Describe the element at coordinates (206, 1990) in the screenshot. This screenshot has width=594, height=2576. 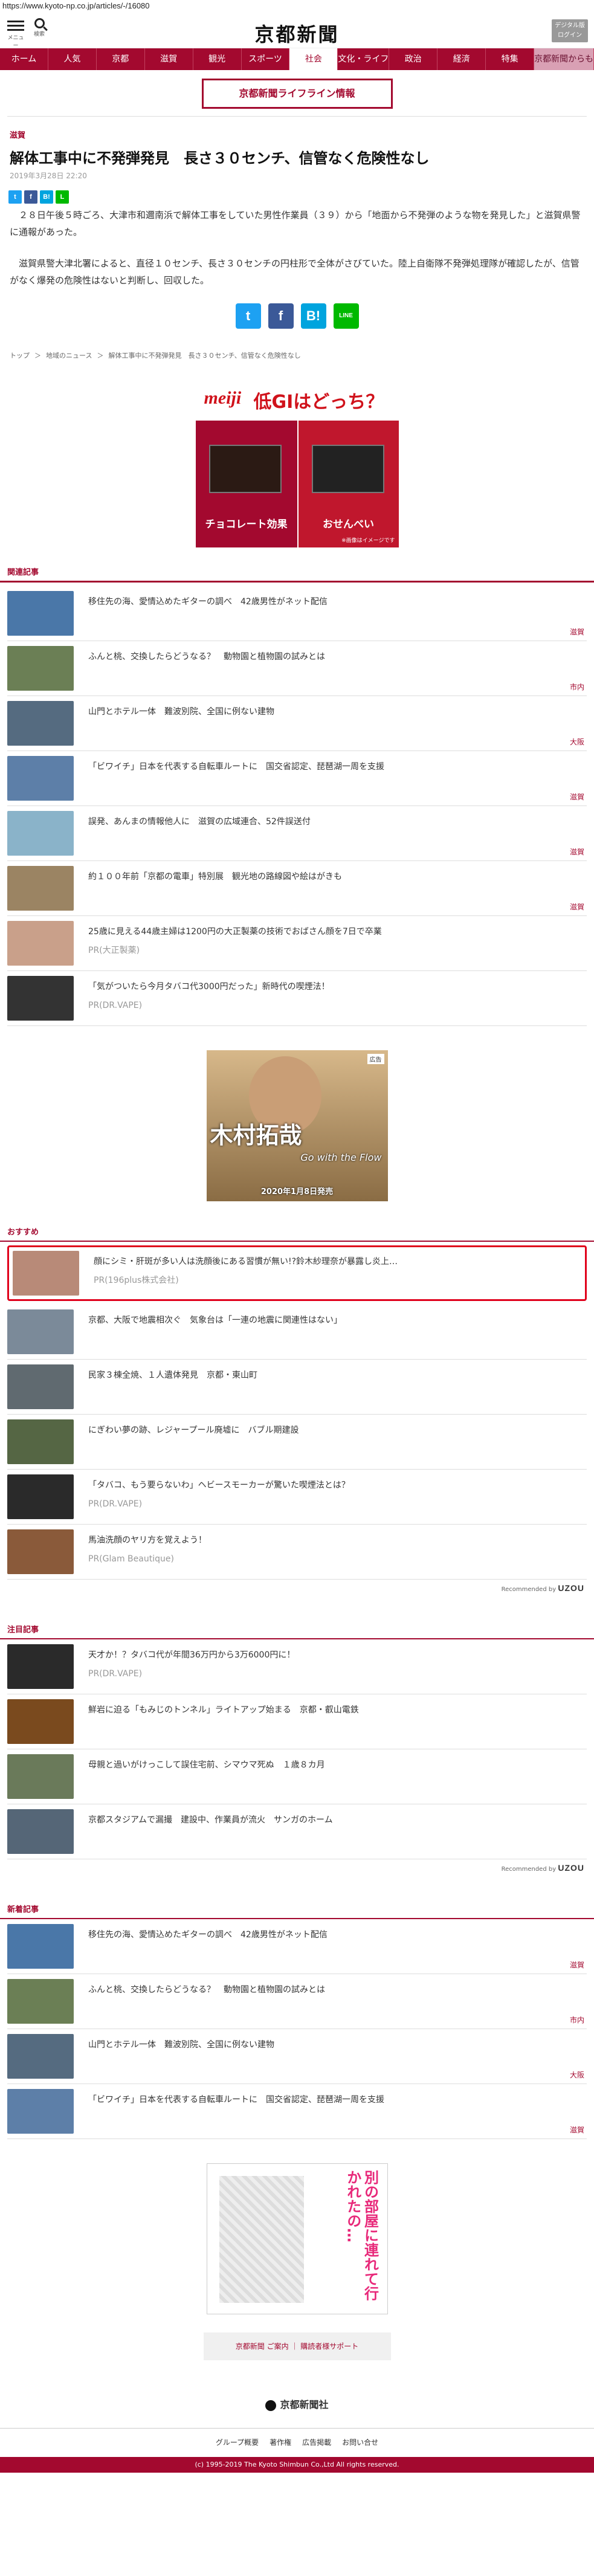
I see `list-item-title: ふんと桃、交換したらどうなる？ 動物園と植物園の試みとは` at that location.